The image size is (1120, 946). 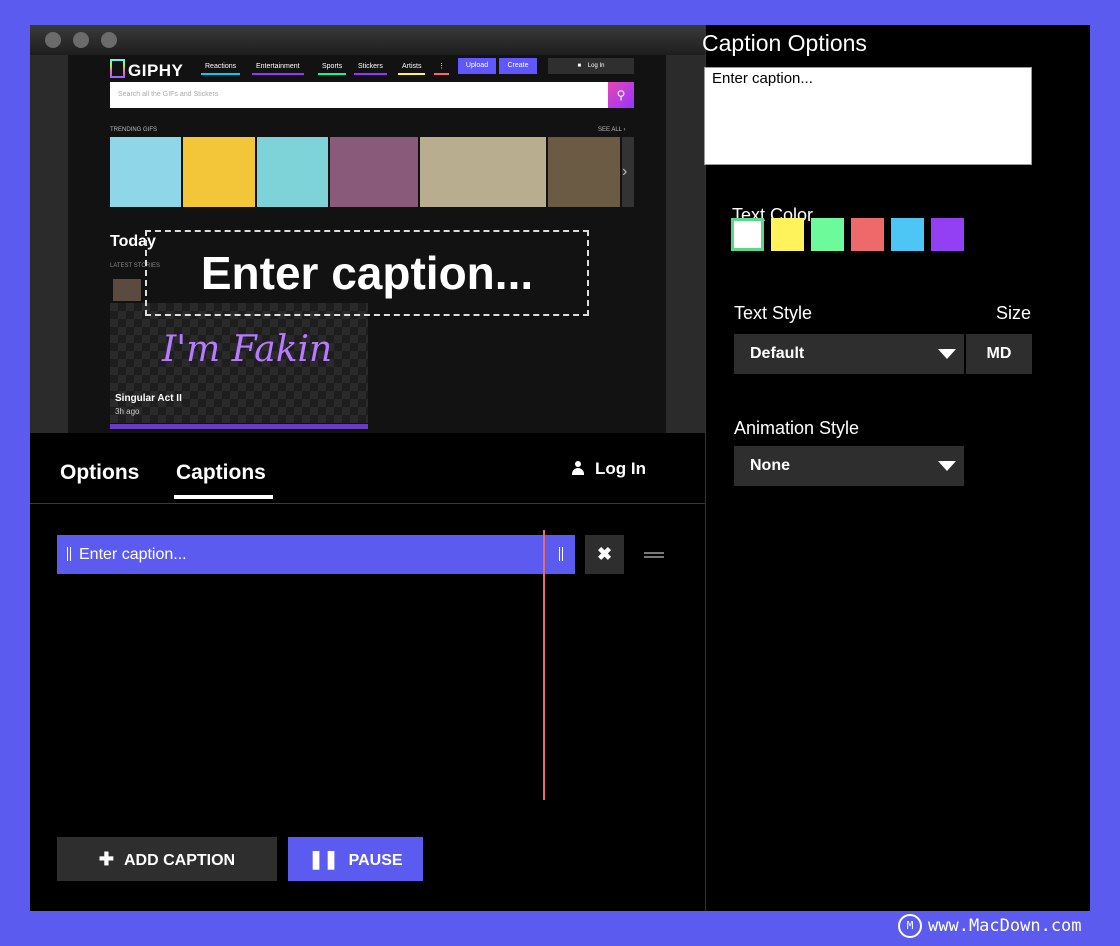 What do you see at coordinates (827, 234) in the screenshot?
I see `color-swatch-green` at bounding box center [827, 234].